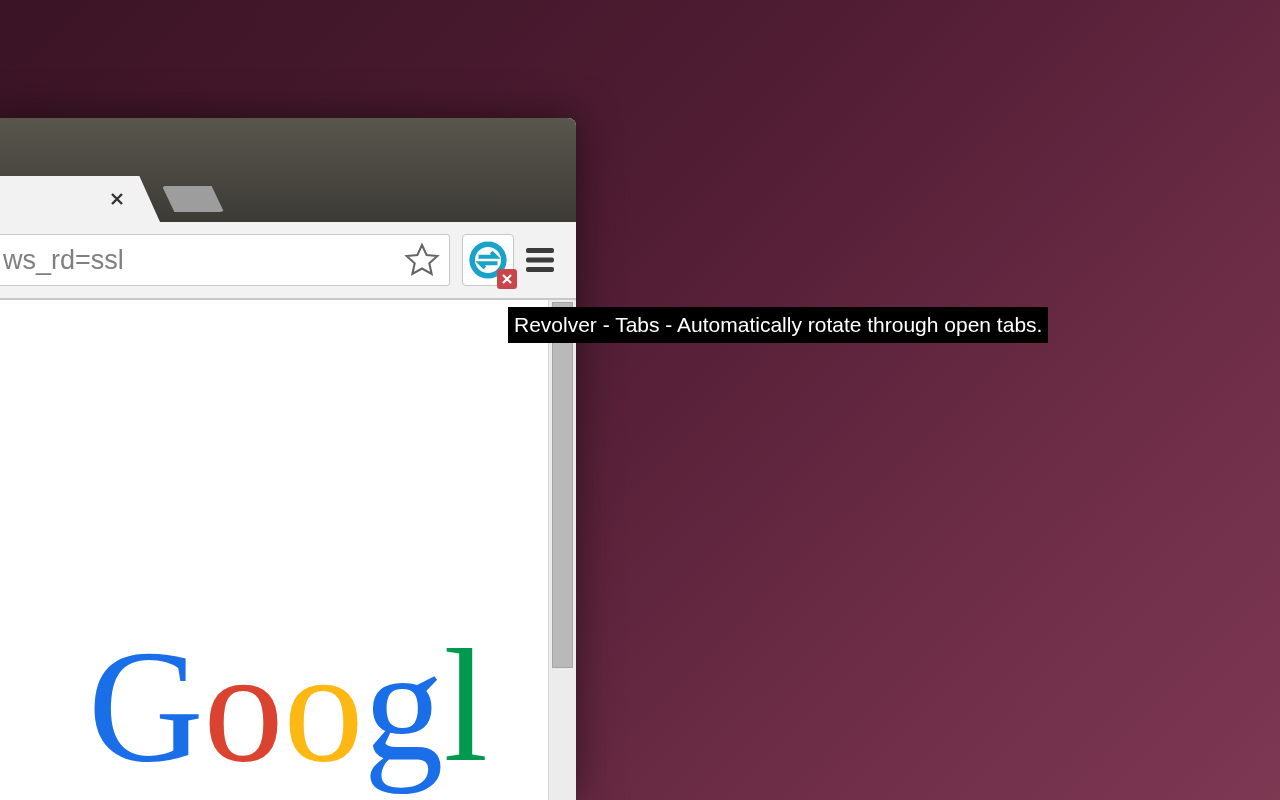  Describe the element at coordinates (422, 260) in the screenshot. I see `bookmark-star-icon` at that location.